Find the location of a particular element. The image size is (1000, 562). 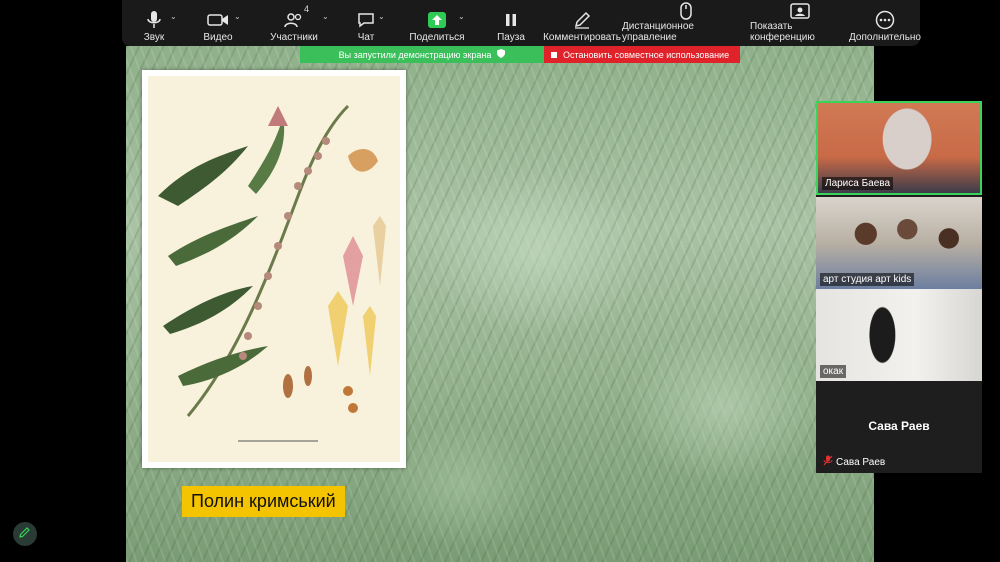

chat-button: ⌄ Чат is located at coordinates (366, 23).